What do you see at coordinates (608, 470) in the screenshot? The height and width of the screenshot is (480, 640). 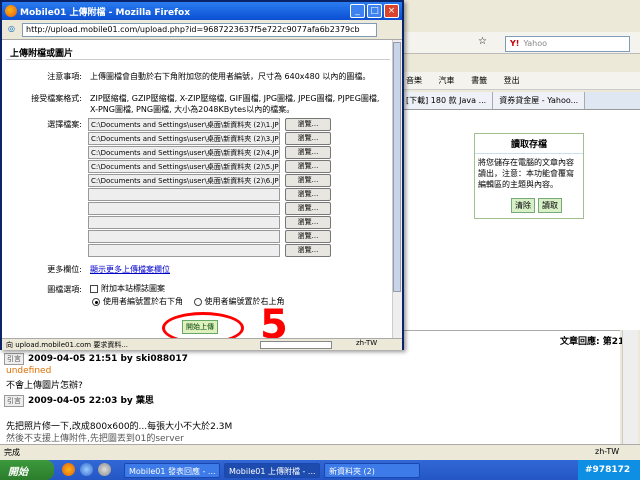 I see `watermark-text: #978172` at bounding box center [608, 470].